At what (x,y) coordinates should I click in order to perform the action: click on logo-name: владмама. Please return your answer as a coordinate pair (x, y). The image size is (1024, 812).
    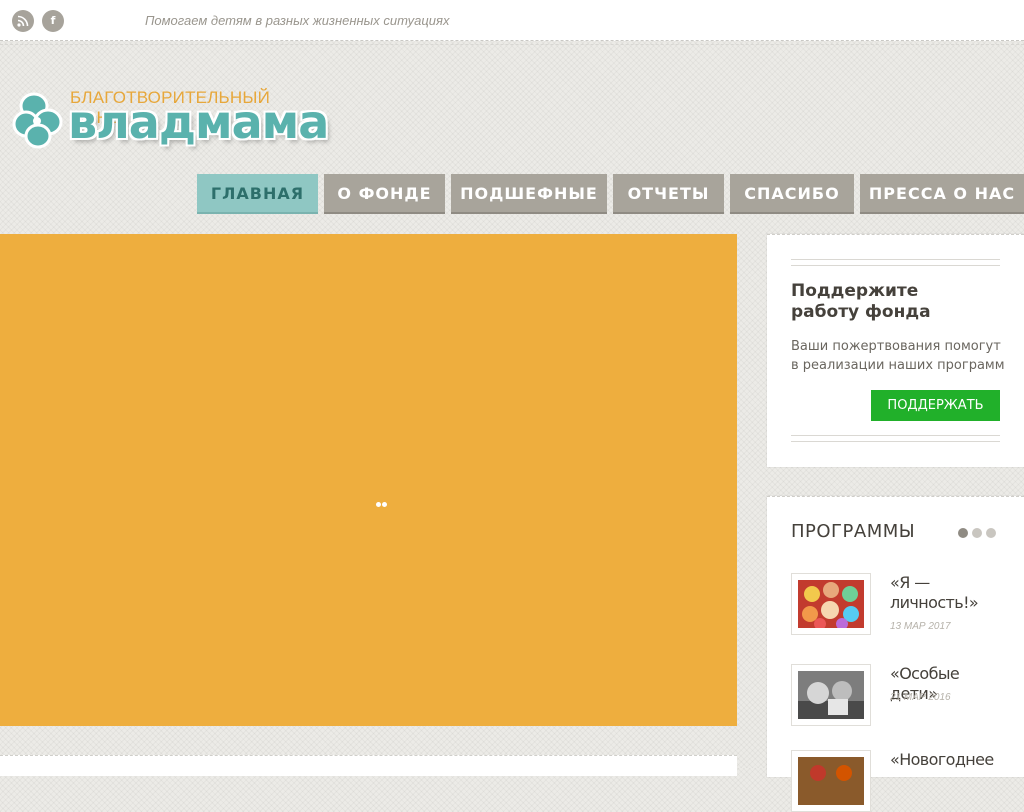
    Looking at the image, I should click on (198, 122).